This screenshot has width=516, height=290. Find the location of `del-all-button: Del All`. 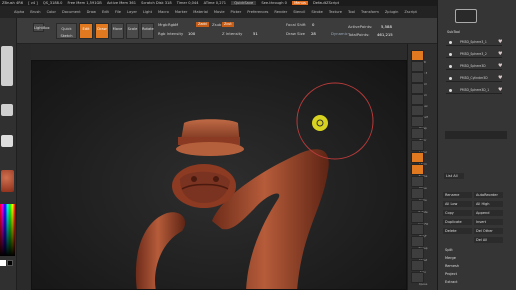

del-all-button: Del All is located at coordinates (488, 240).